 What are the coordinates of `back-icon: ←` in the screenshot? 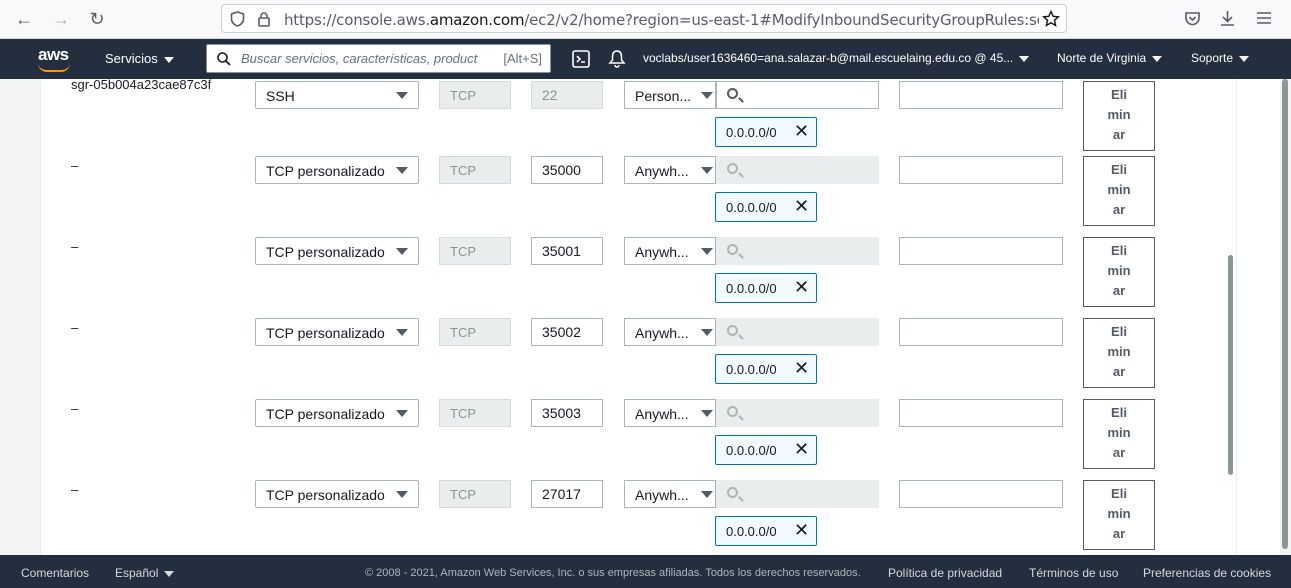 It's located at (24, 19).